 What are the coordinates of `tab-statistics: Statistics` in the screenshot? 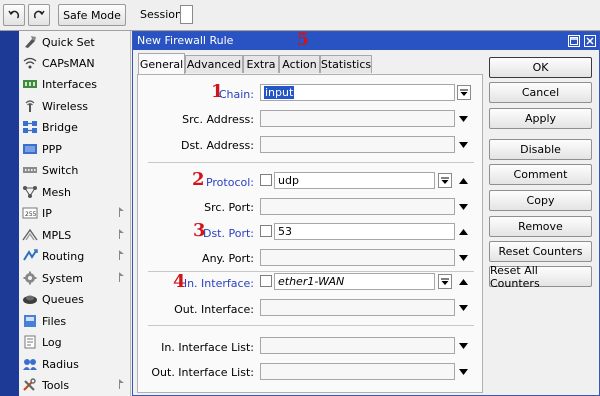 It's located at (346, 64).